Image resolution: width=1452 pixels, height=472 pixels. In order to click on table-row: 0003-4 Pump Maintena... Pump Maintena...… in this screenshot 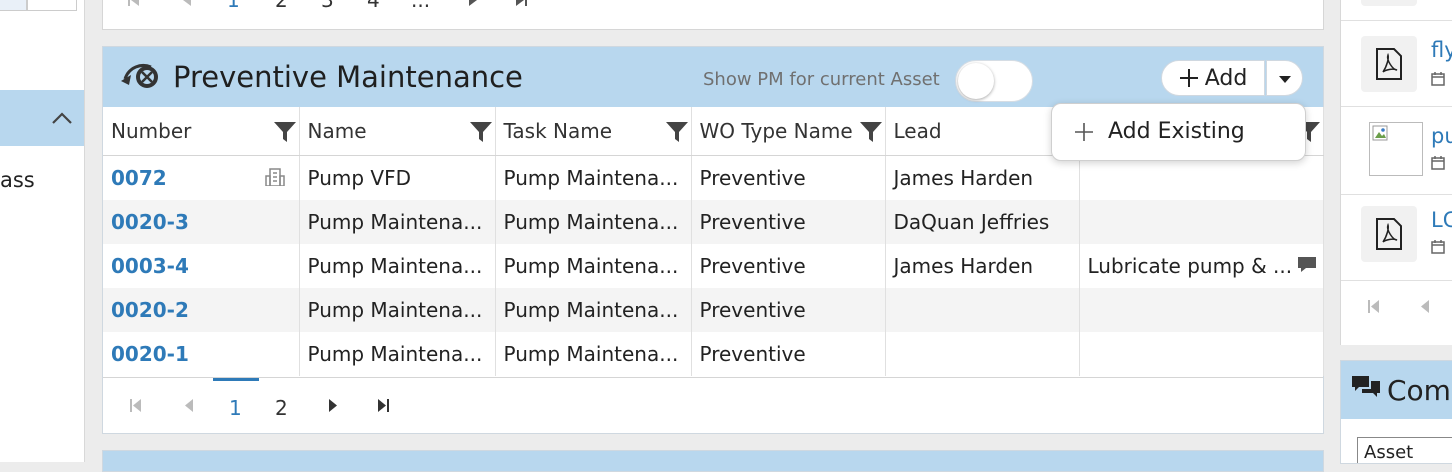, I will do `click(713, 266)`.